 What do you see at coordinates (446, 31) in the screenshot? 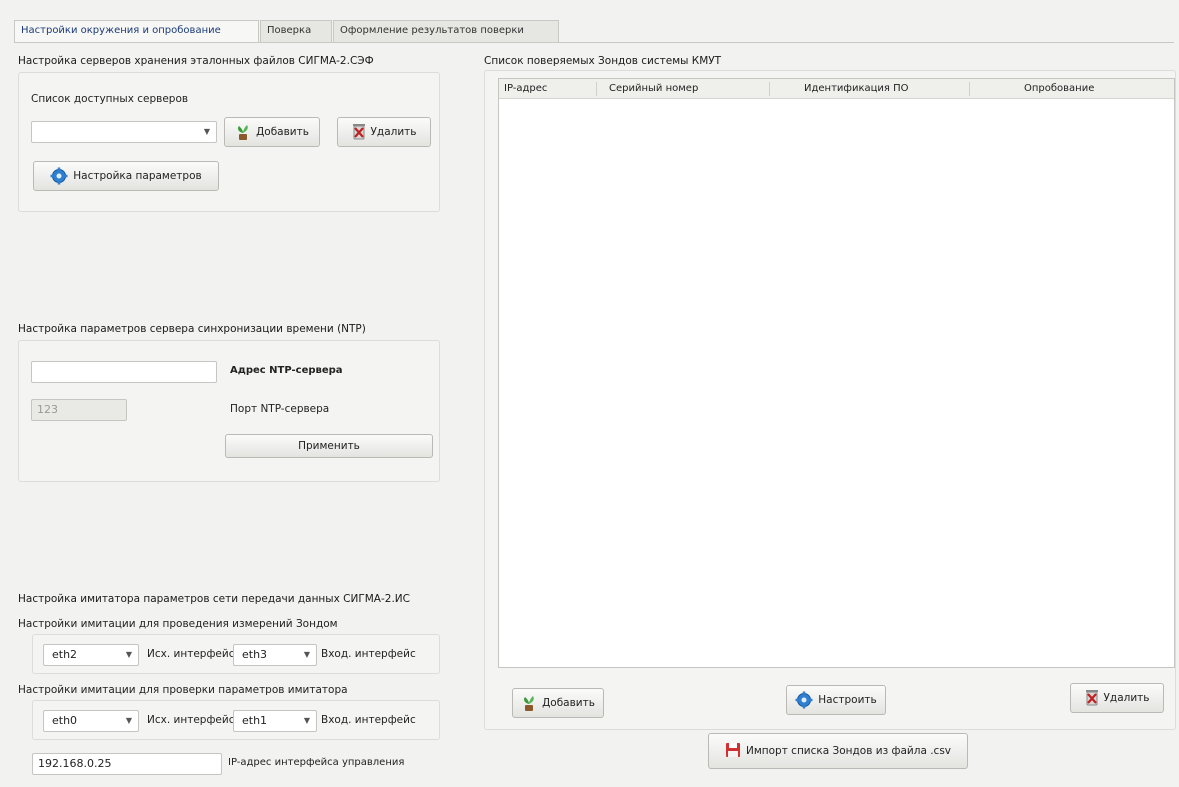
I see `tab-results: Оформление результатов поверки` at bounding box center [446, 31].